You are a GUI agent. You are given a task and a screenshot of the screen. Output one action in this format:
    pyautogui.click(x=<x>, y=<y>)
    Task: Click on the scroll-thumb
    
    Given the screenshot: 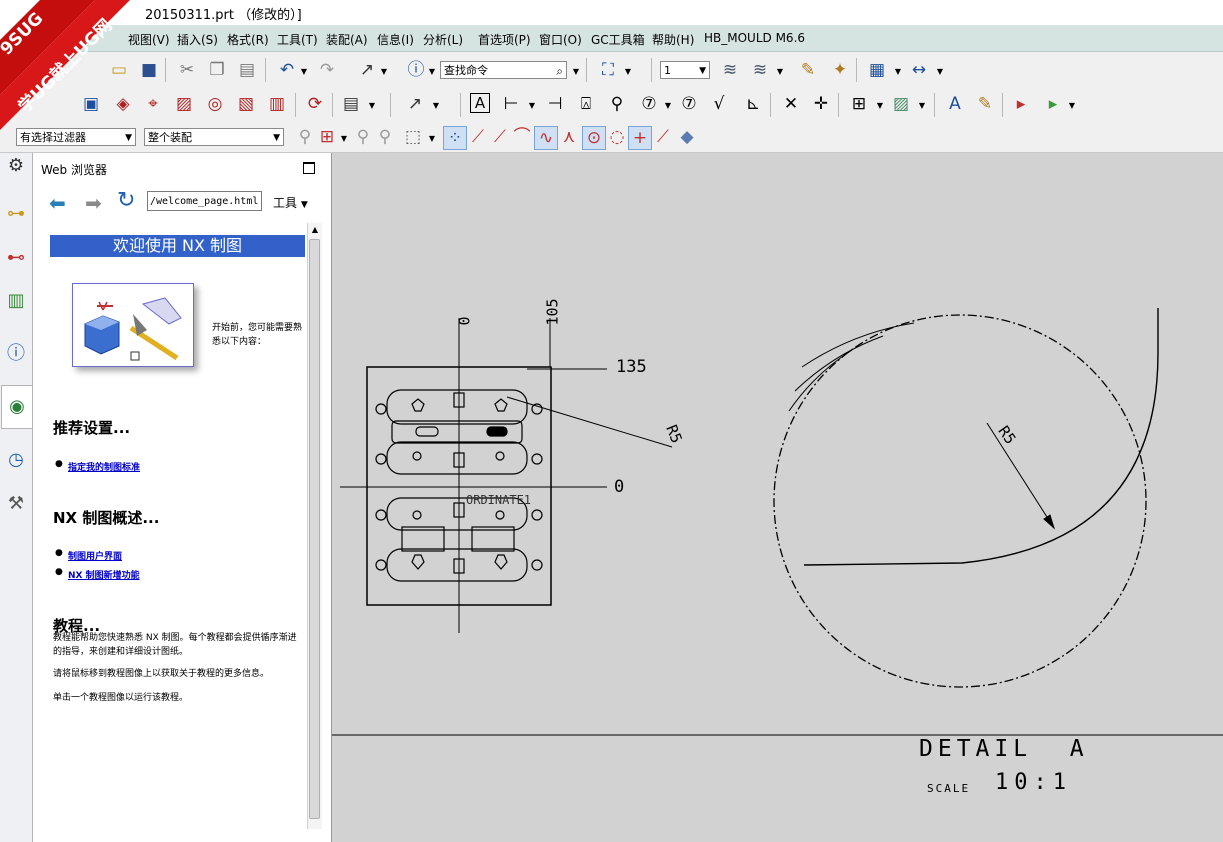 What is the action you would take?
    pyautogui.click(x=314, y=529)
    